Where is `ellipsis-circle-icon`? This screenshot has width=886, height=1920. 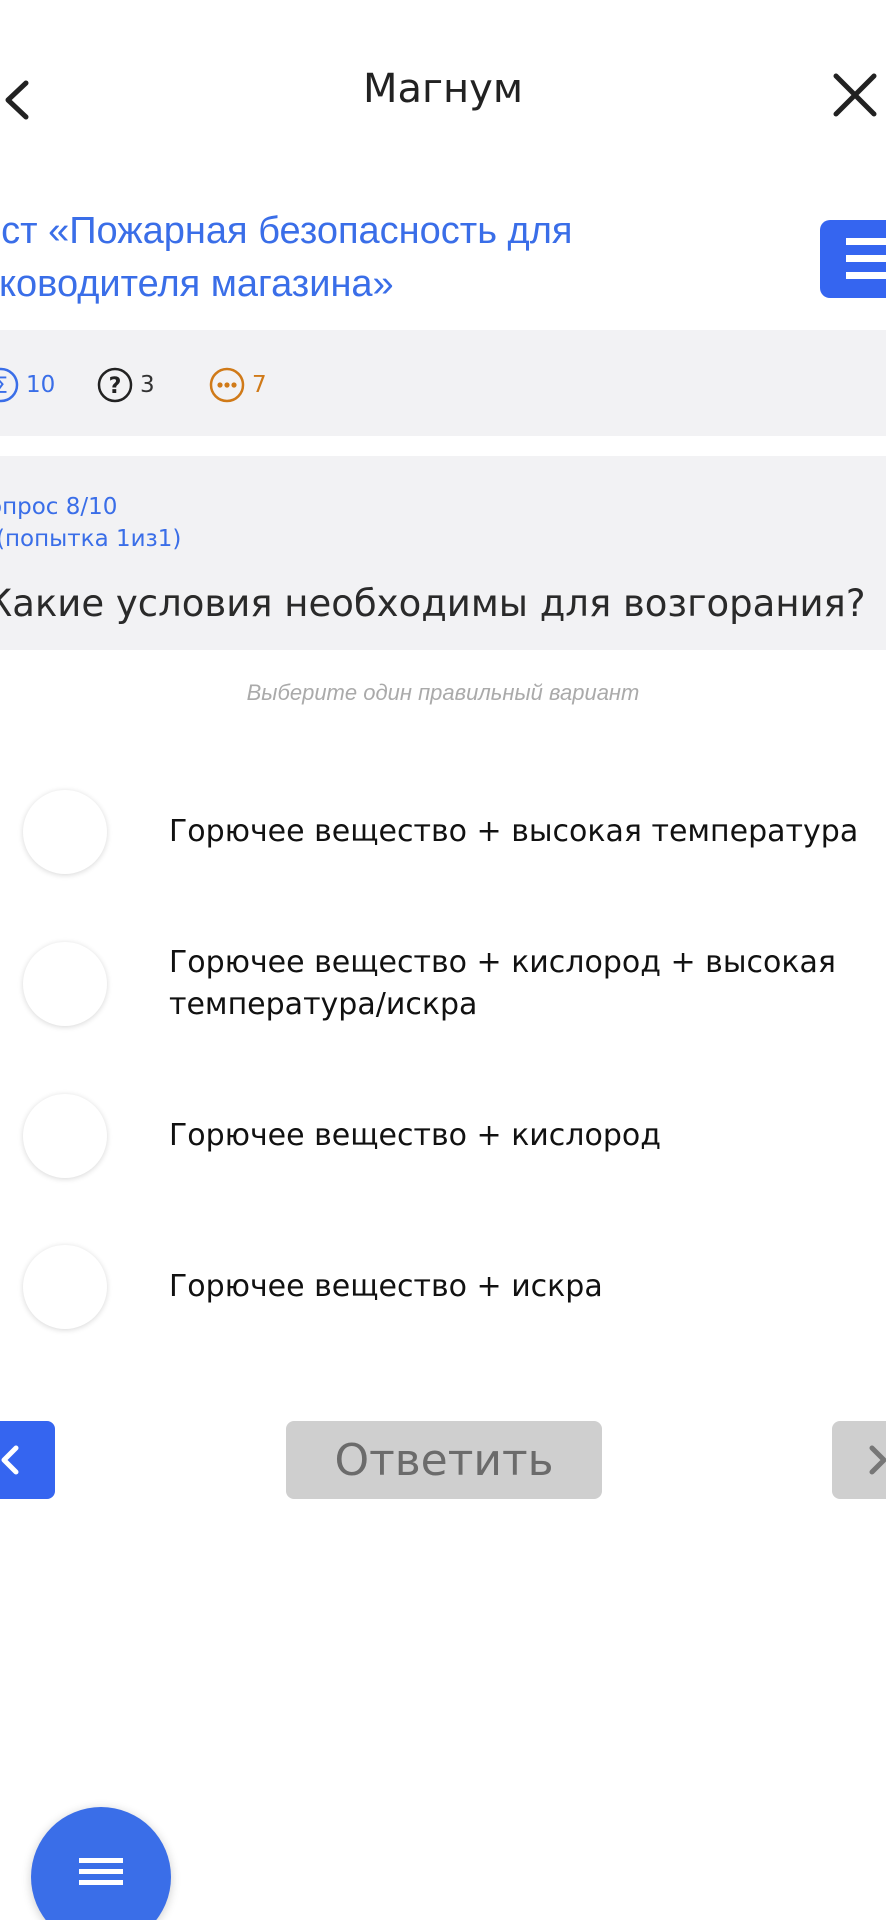 ellipsis-circle-icon is located at coordinates (227, 385).